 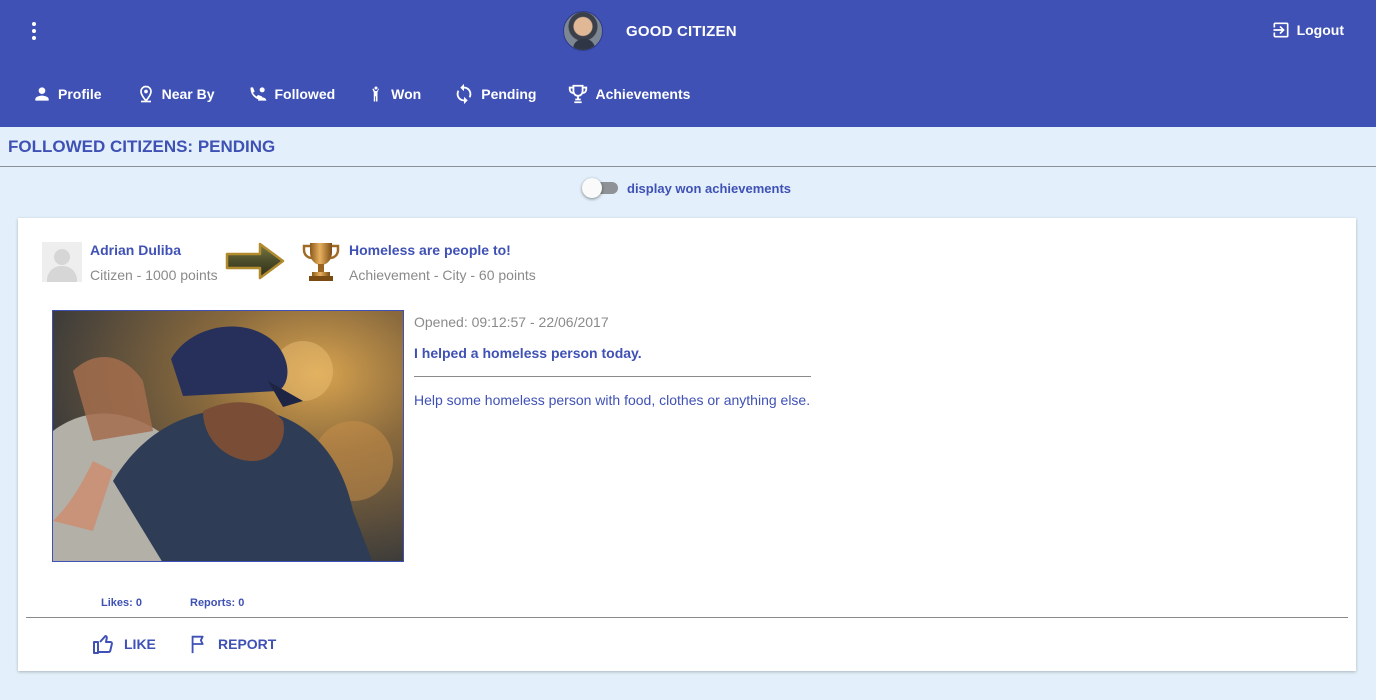 I want to click on celebrate-person-icon, so click(x=376, y=94).